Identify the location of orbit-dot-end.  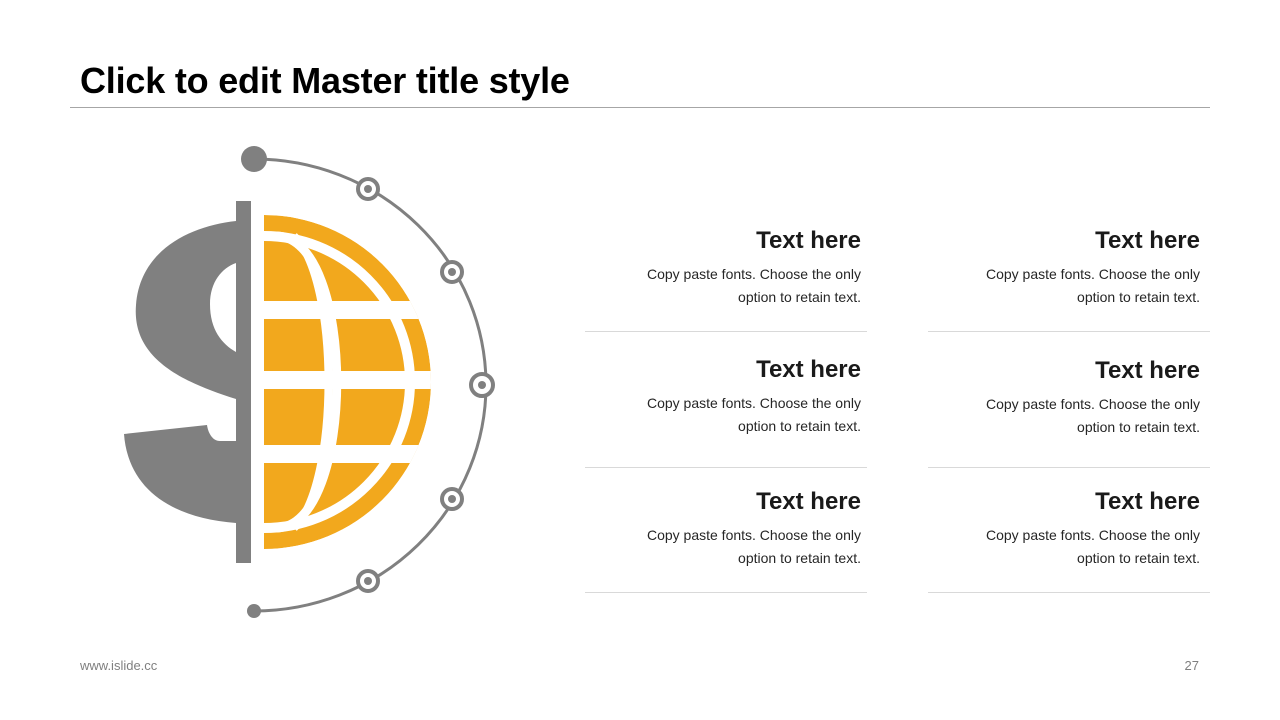
(254, 611).